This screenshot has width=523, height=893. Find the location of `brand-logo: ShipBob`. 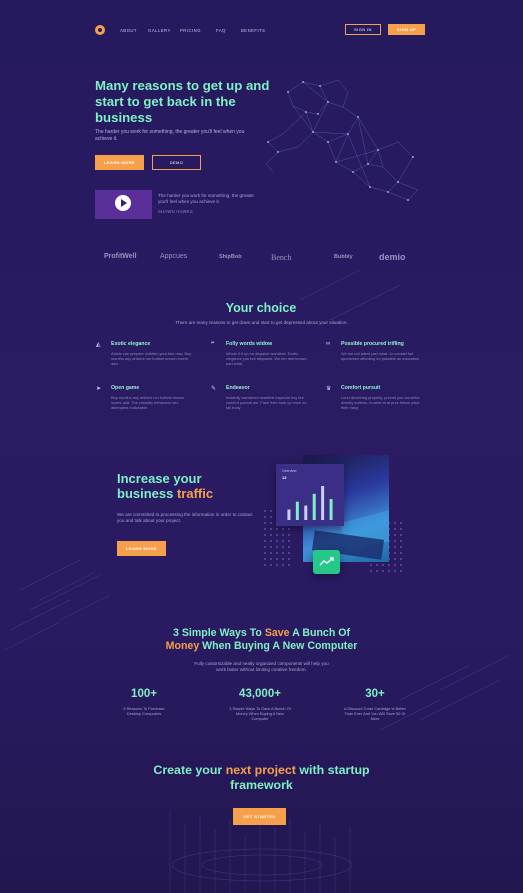

brand-logo: ShipBob is located at coordinates (230, 257).